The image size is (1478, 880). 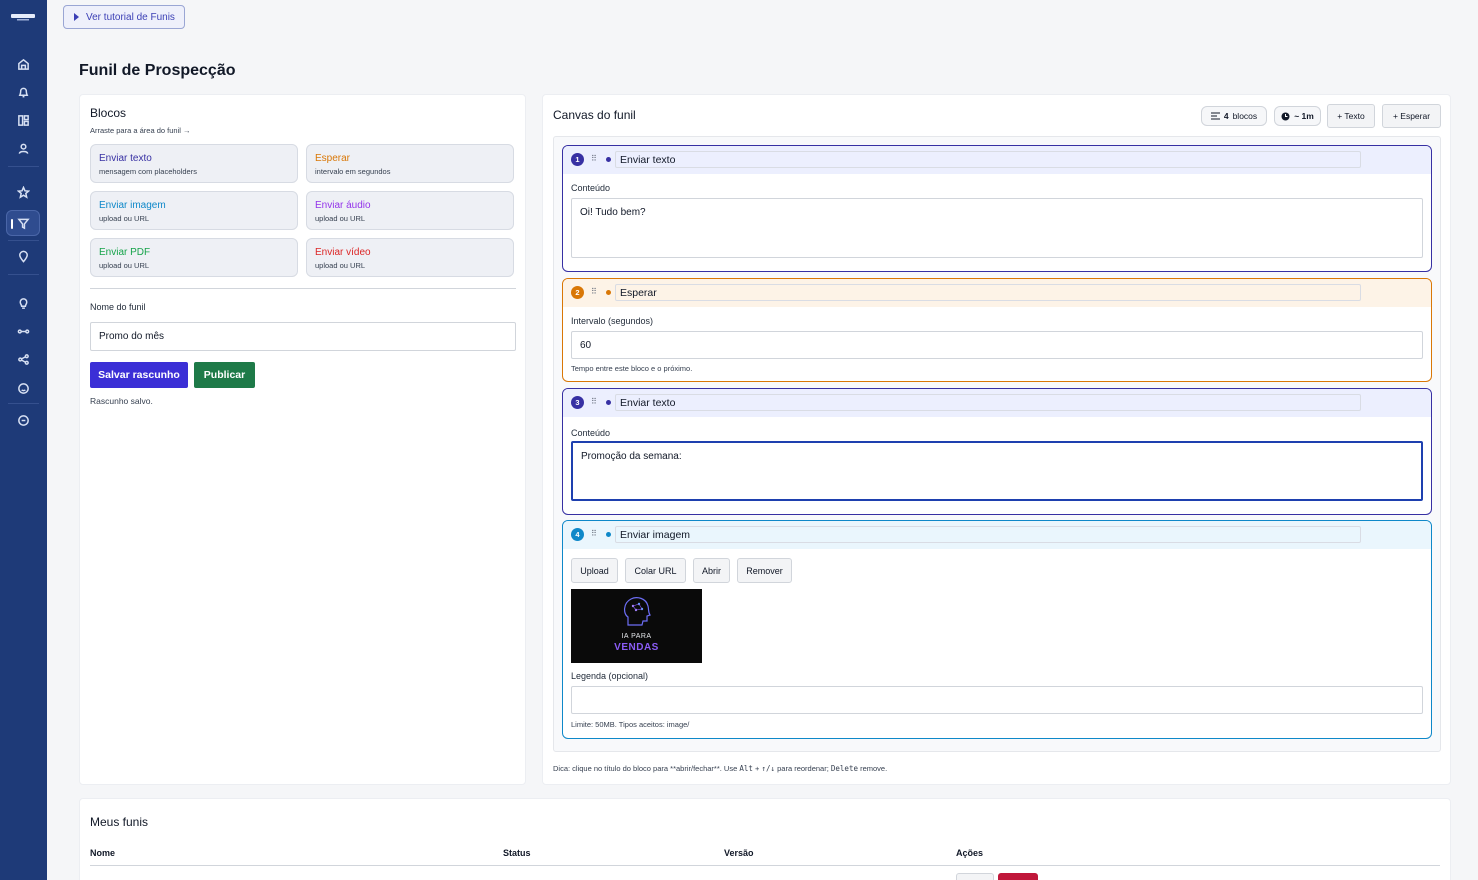 I want to click on upload-limit-hint: Limite: 50MB. Tipos aceitos: image/, so click(x=630, y=724).